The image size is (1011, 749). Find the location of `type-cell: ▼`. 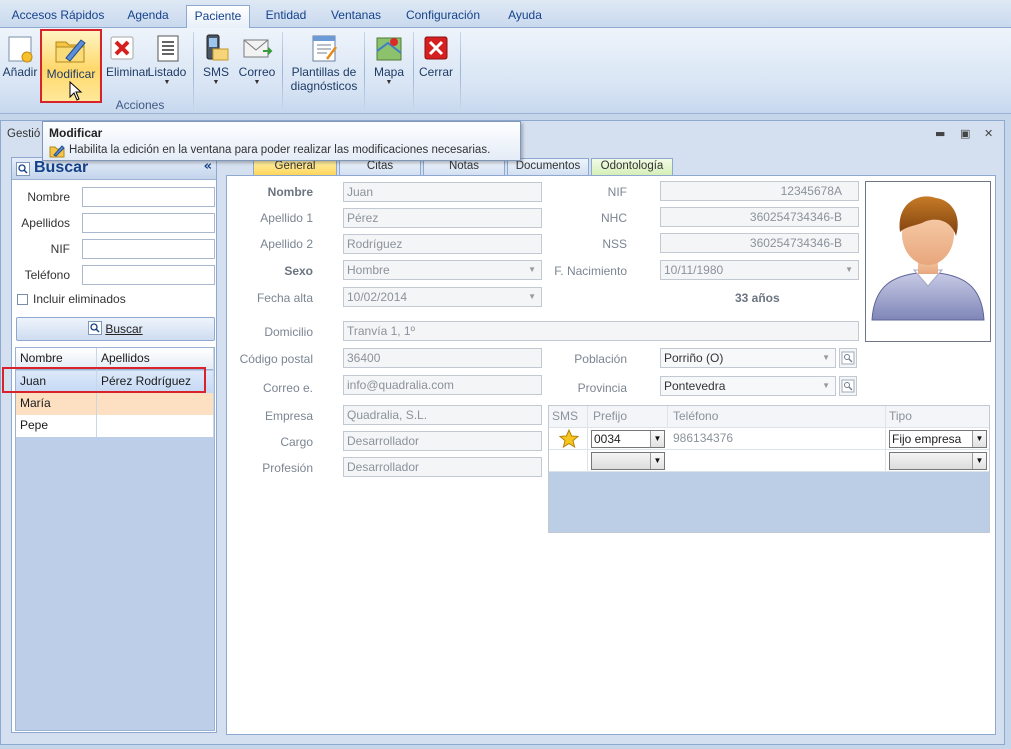

type-cell: ▼ is located at coordinates (937, 461).